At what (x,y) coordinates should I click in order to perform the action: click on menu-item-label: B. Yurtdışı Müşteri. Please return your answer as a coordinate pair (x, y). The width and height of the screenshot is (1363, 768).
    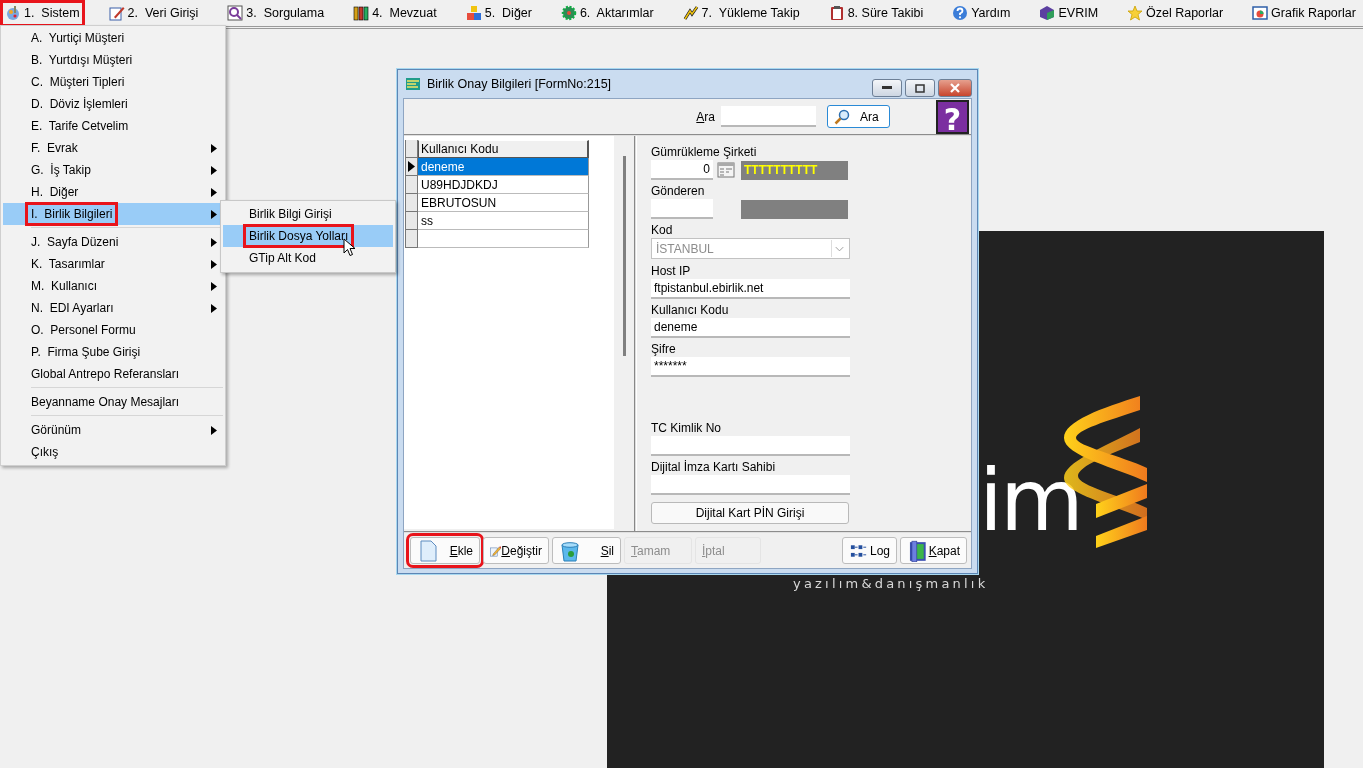
    Looking at the image, I should click on (82, 60).